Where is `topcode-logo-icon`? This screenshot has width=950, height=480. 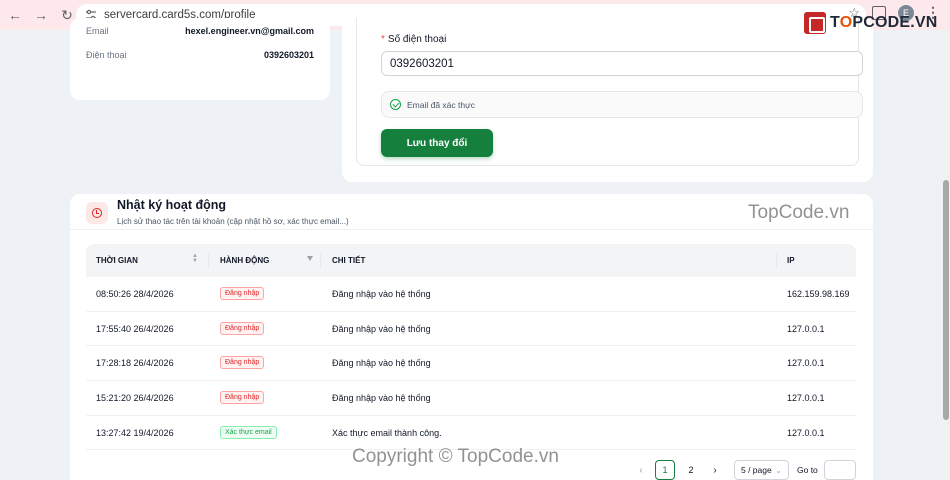 topcode-logo-icon is located at coordinates (815, 23).